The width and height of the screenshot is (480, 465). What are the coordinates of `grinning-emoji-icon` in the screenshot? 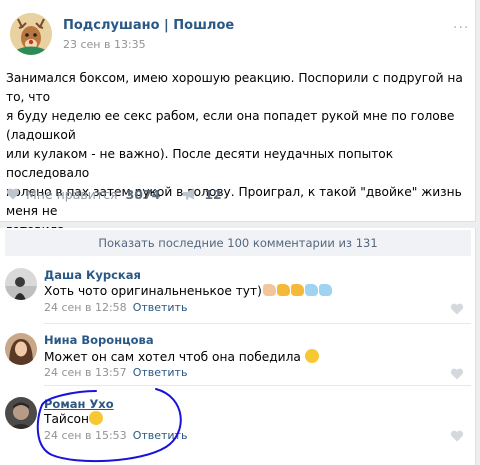 It's located at (311, 356).